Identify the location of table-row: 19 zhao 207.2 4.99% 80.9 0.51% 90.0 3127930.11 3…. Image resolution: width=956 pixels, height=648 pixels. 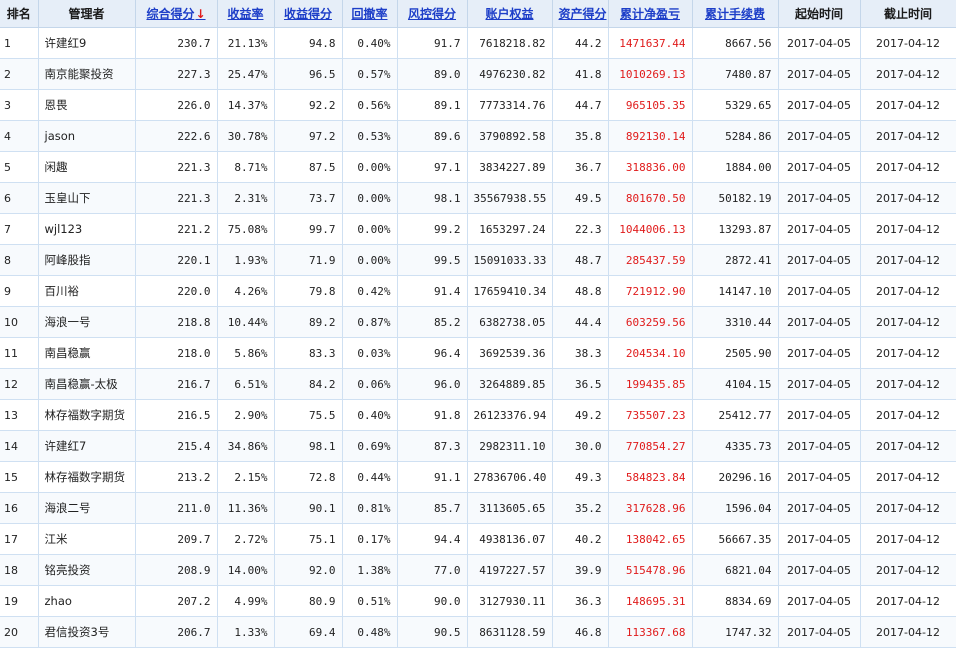
(478, 601).